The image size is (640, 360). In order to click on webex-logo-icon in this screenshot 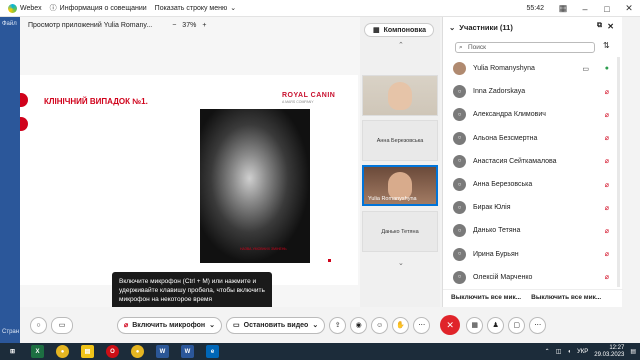, I will do `click(12, 8)`.